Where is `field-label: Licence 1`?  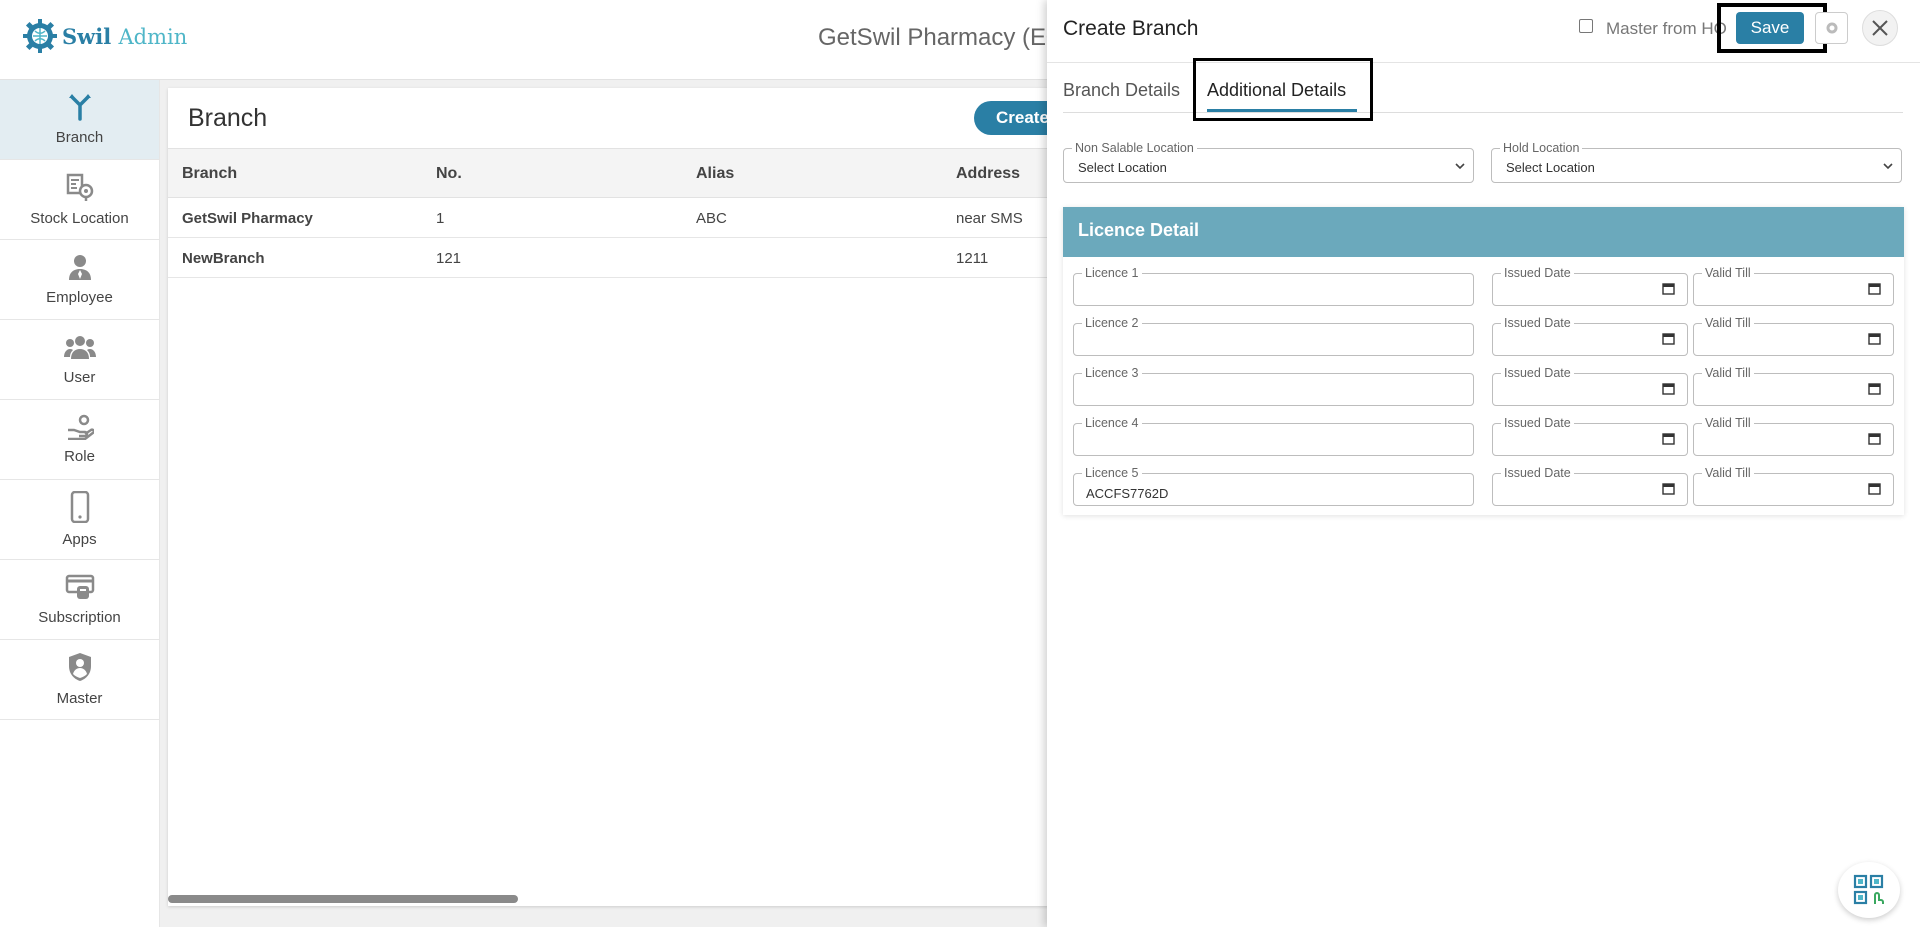 field-label: Licence 1 is located at coordinates (1112, 273).